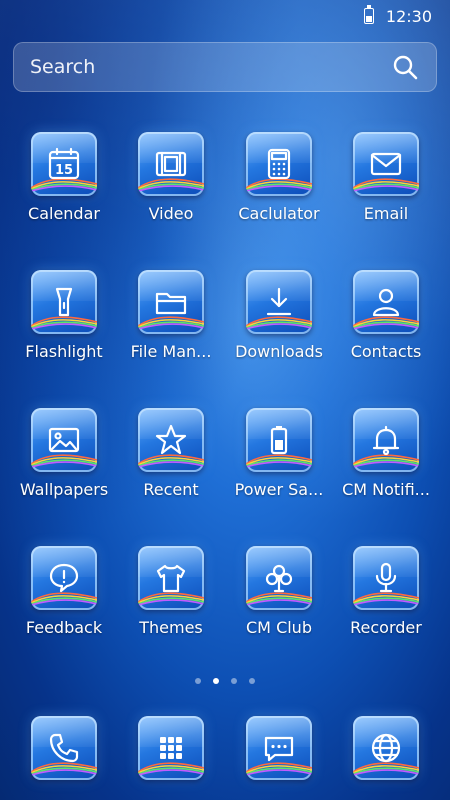 Image resolution: width=450 pixels, height=800 pixels. What do you see at coordinates (386, 627) in the screenshot?
I see `app-label: Recorder` at bounding box center [386, 627].